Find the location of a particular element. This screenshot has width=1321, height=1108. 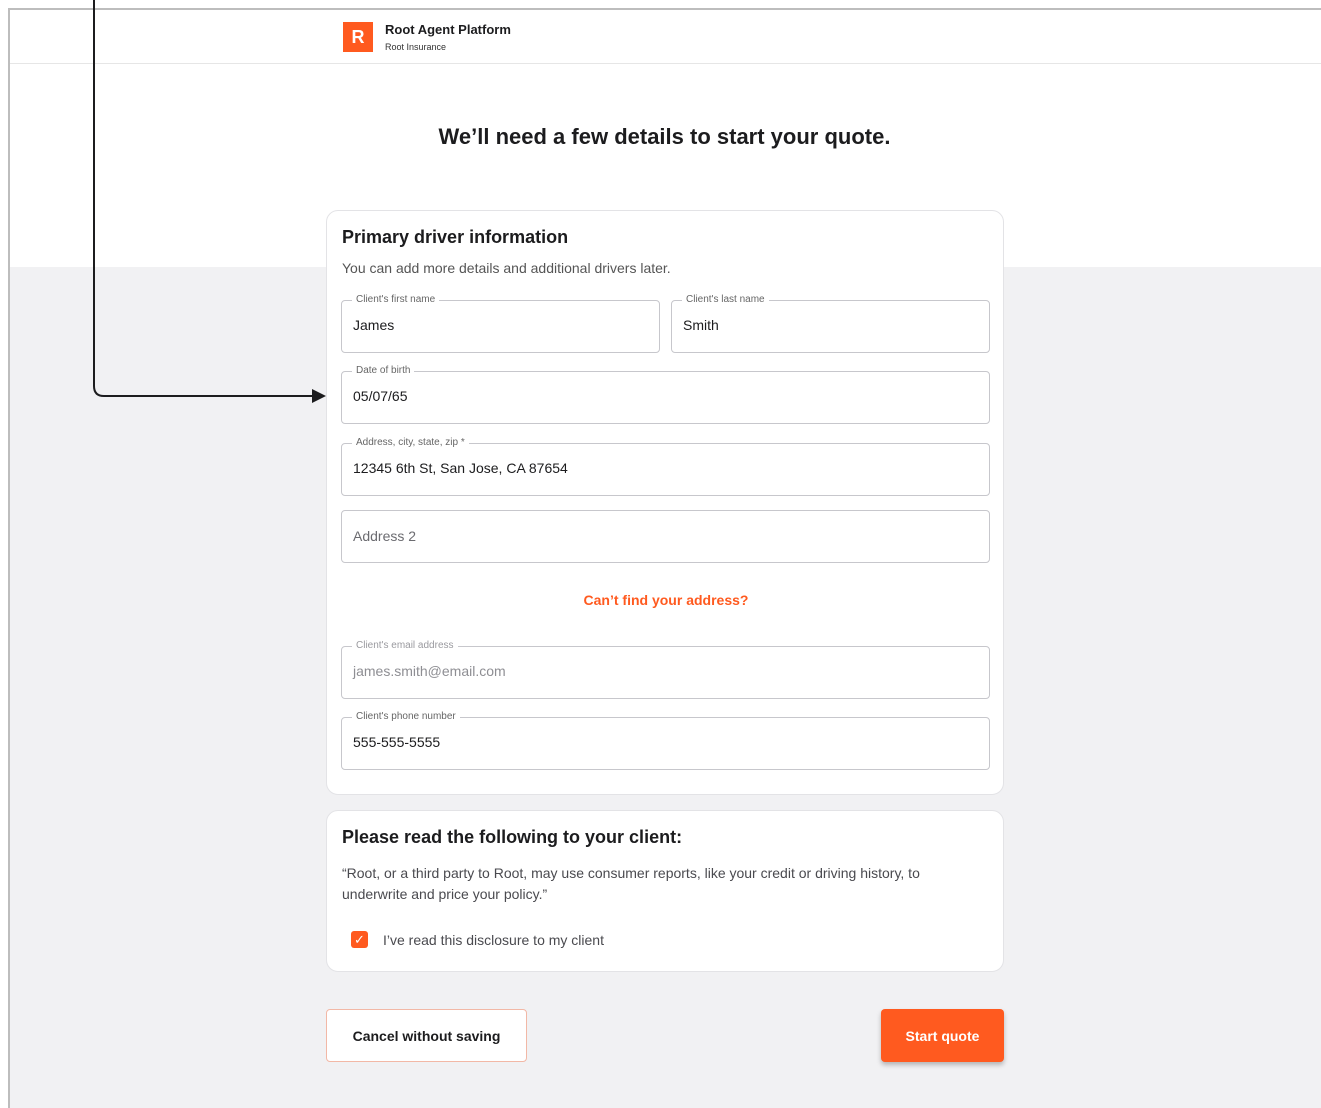

checkmark-icon: ✓ is located at coordinates (359, 939).